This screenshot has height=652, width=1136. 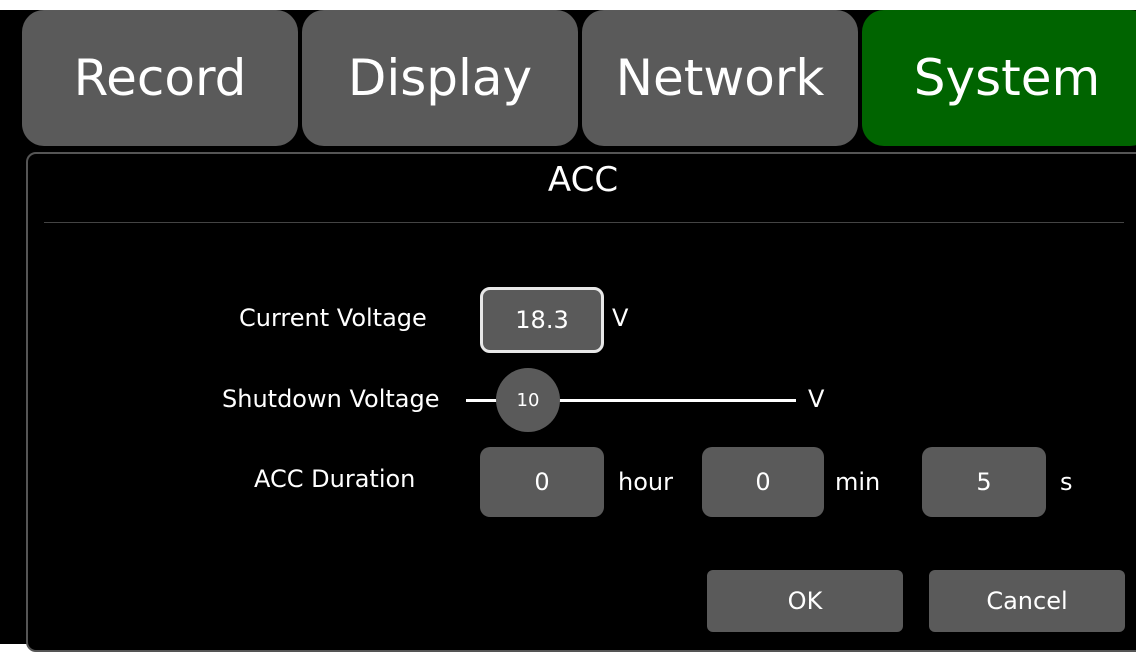 I want to click on acc-duration-min-unit: min, so click(x=858, y=482).